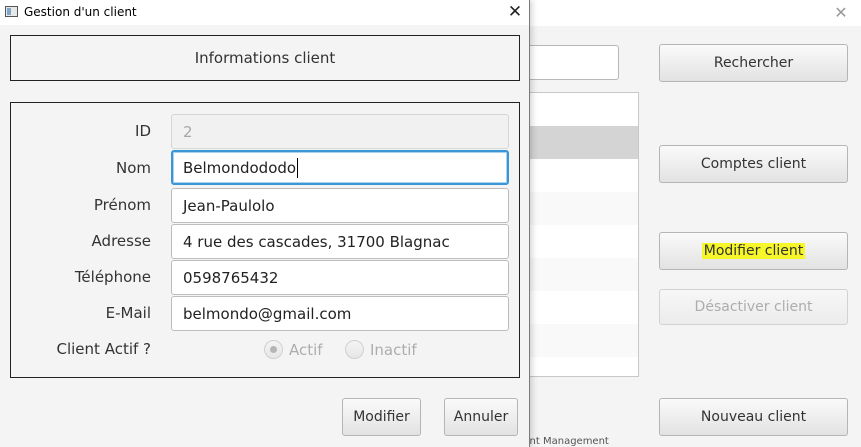 This screenshot has width=861, height=447. Describe the element at coordinates (564, 442) in the screenshot. I see `background-bottom-text: ...nt Management` at that location.